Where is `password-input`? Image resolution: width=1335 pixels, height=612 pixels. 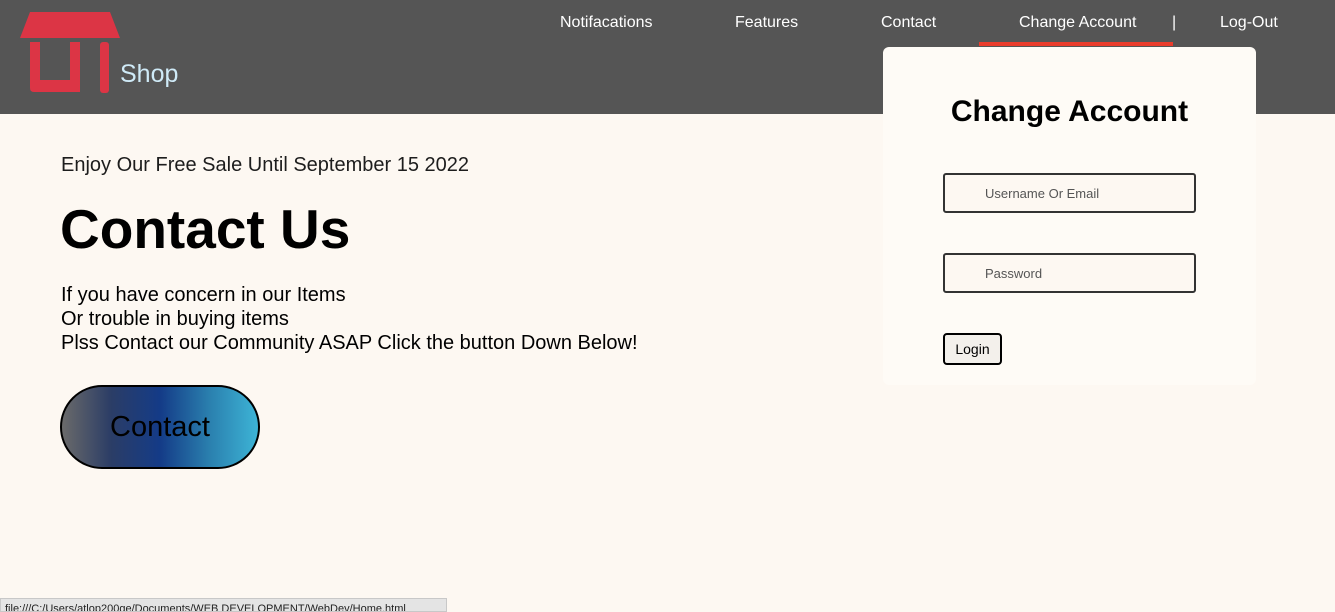 password-input is located at coordinates (1069, 273).